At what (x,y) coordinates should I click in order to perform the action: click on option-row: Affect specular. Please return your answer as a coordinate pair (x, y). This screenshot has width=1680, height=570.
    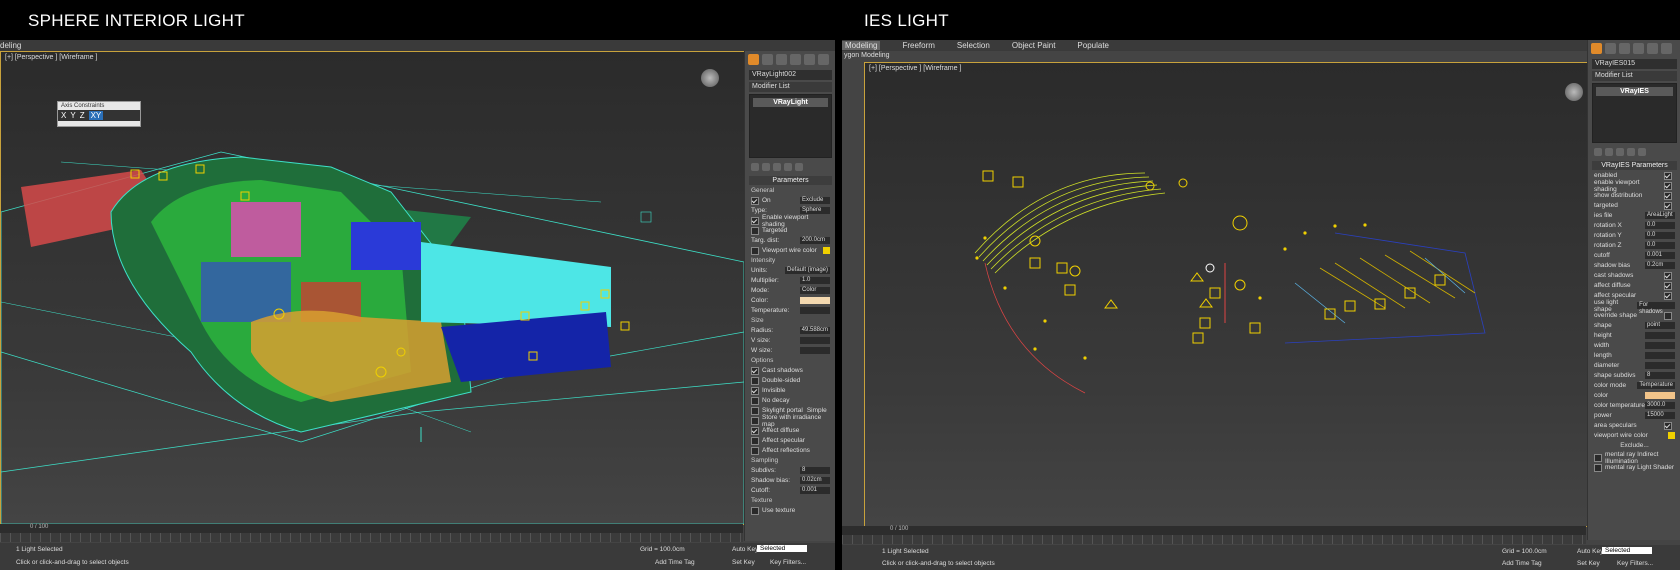
    Looking at the image, I should click on (790, 440).